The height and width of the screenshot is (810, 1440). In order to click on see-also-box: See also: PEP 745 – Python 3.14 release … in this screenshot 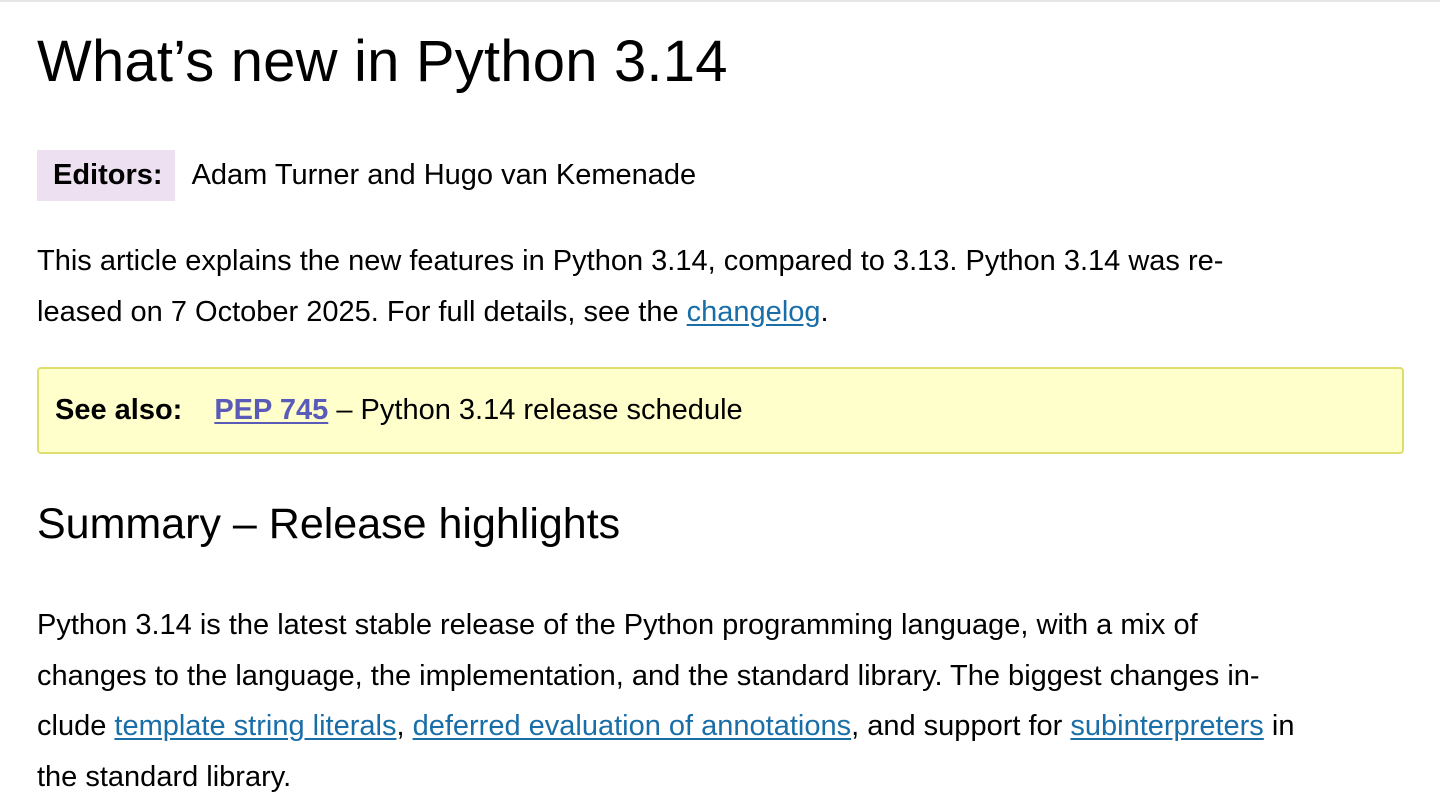, I will do `click(720, 410)`.